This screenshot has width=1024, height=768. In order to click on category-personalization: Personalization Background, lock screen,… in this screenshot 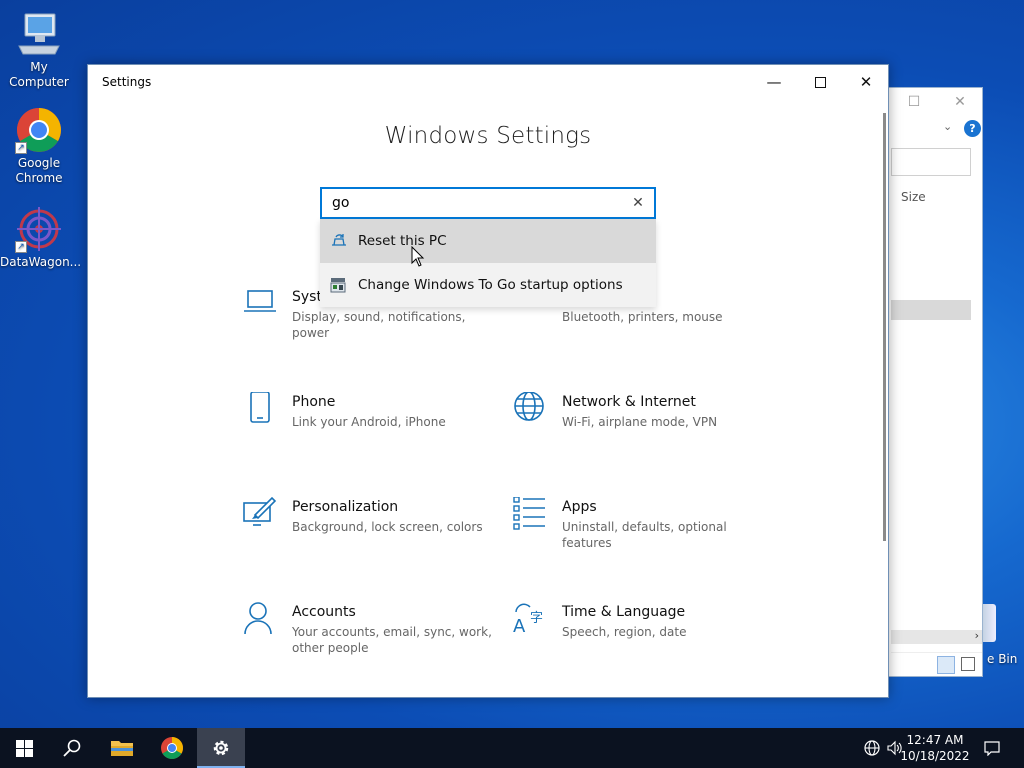, I will do `click(368, 532)`.